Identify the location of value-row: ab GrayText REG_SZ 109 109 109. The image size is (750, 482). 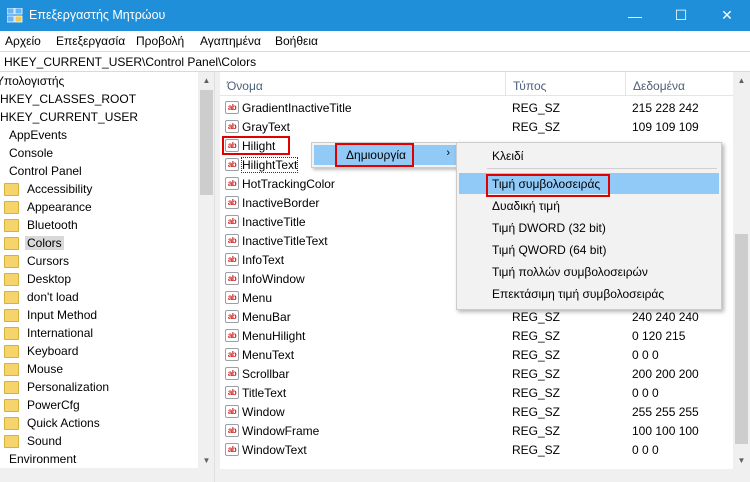
(476, 126).